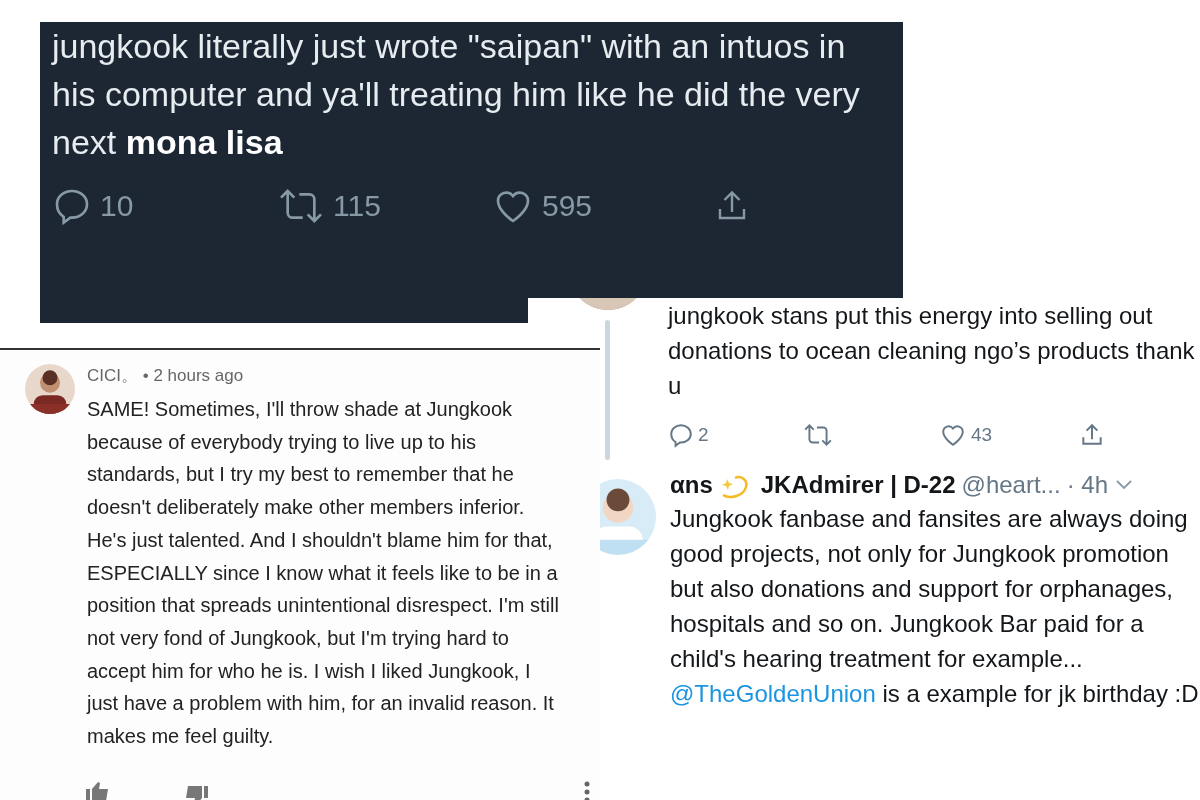 This screenshot has width=1200, height=800. Describe the element at coordinates (166, 376) in the screenshot. I see `comment-meta: CICI。 • 2 hours ago` at that location.